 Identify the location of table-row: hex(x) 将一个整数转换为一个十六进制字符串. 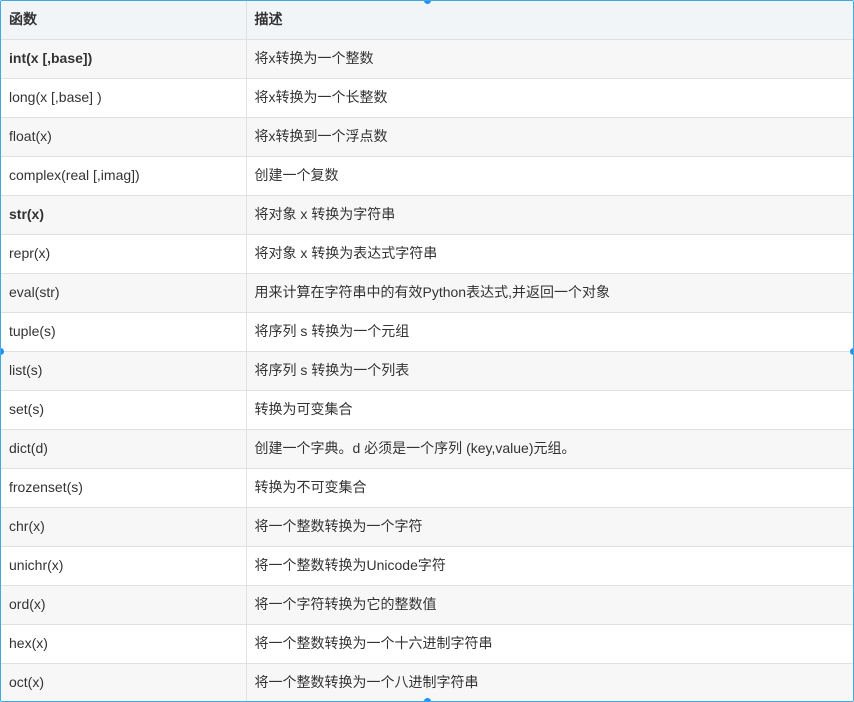
(427, 644).